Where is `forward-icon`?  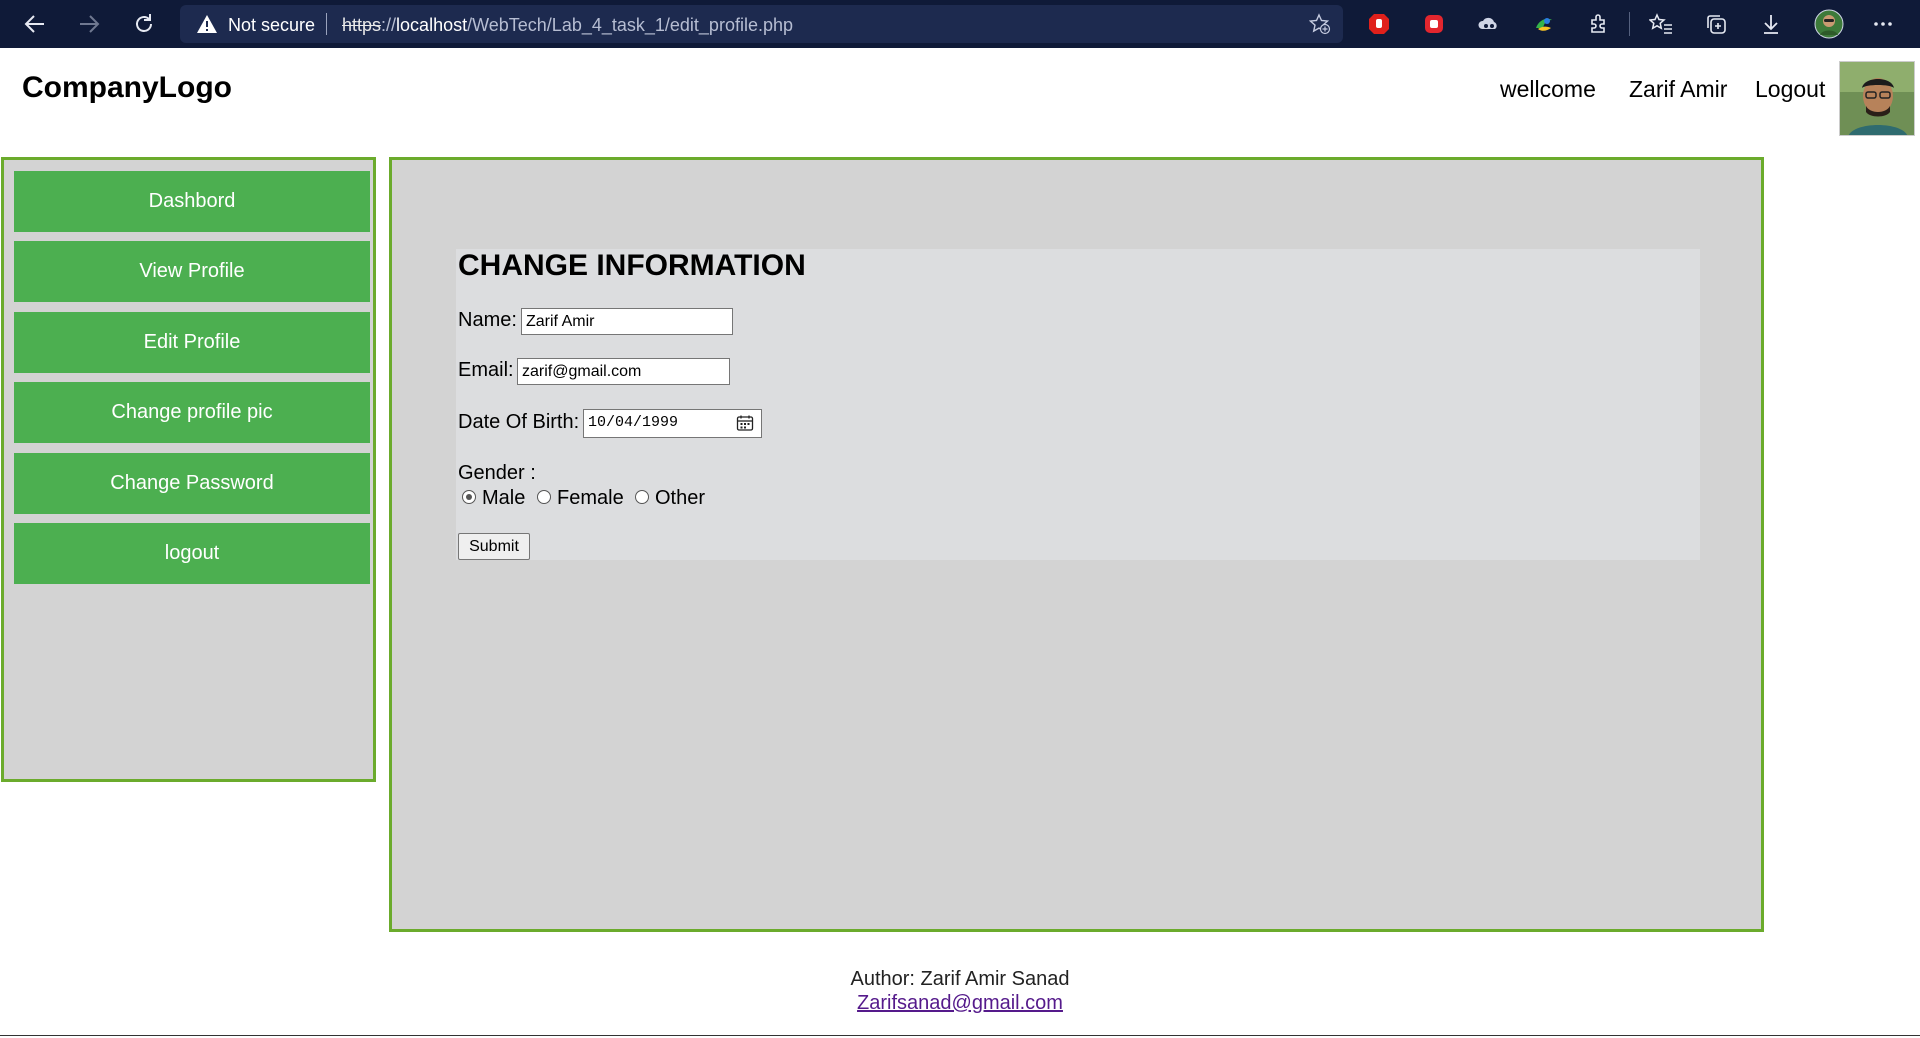 forward-icon is located at coordinates (89, 24).